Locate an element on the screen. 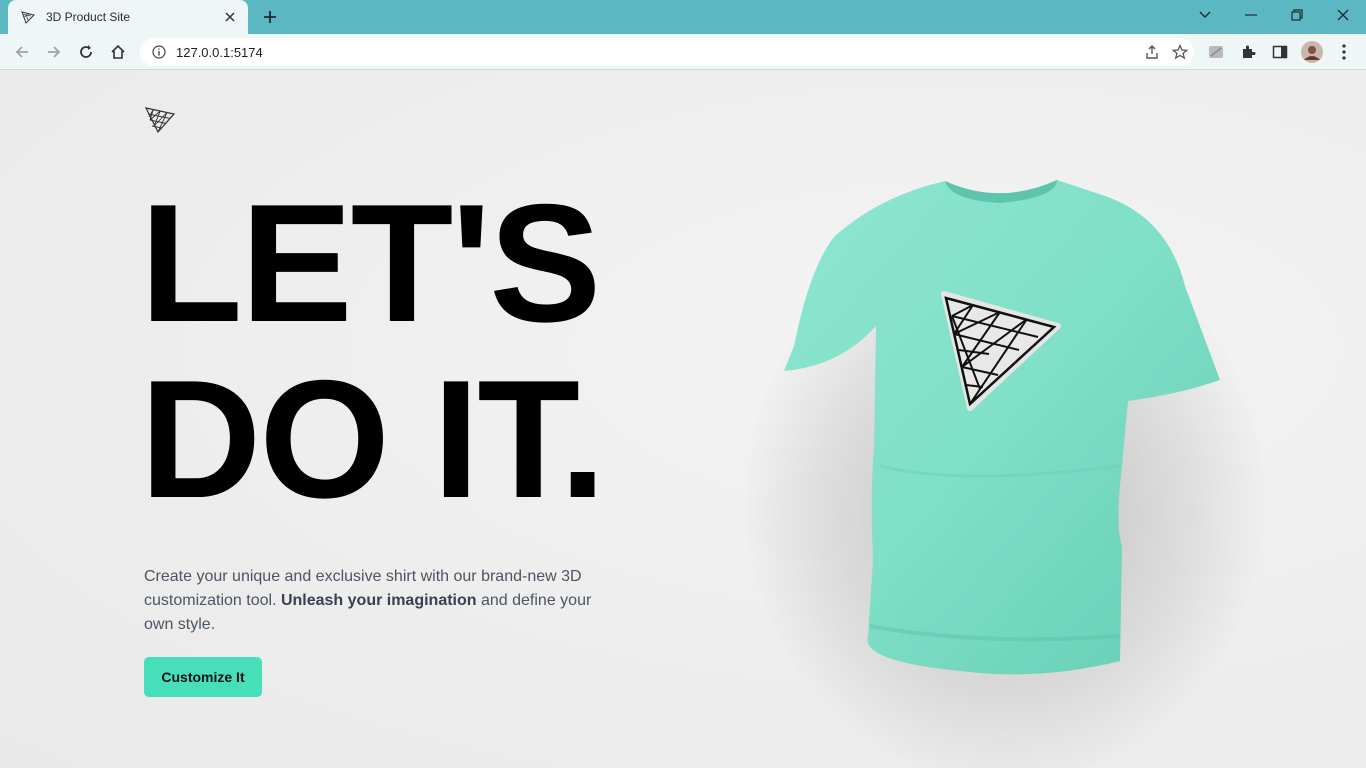  star-icon is located at coordinates (1180, 52).